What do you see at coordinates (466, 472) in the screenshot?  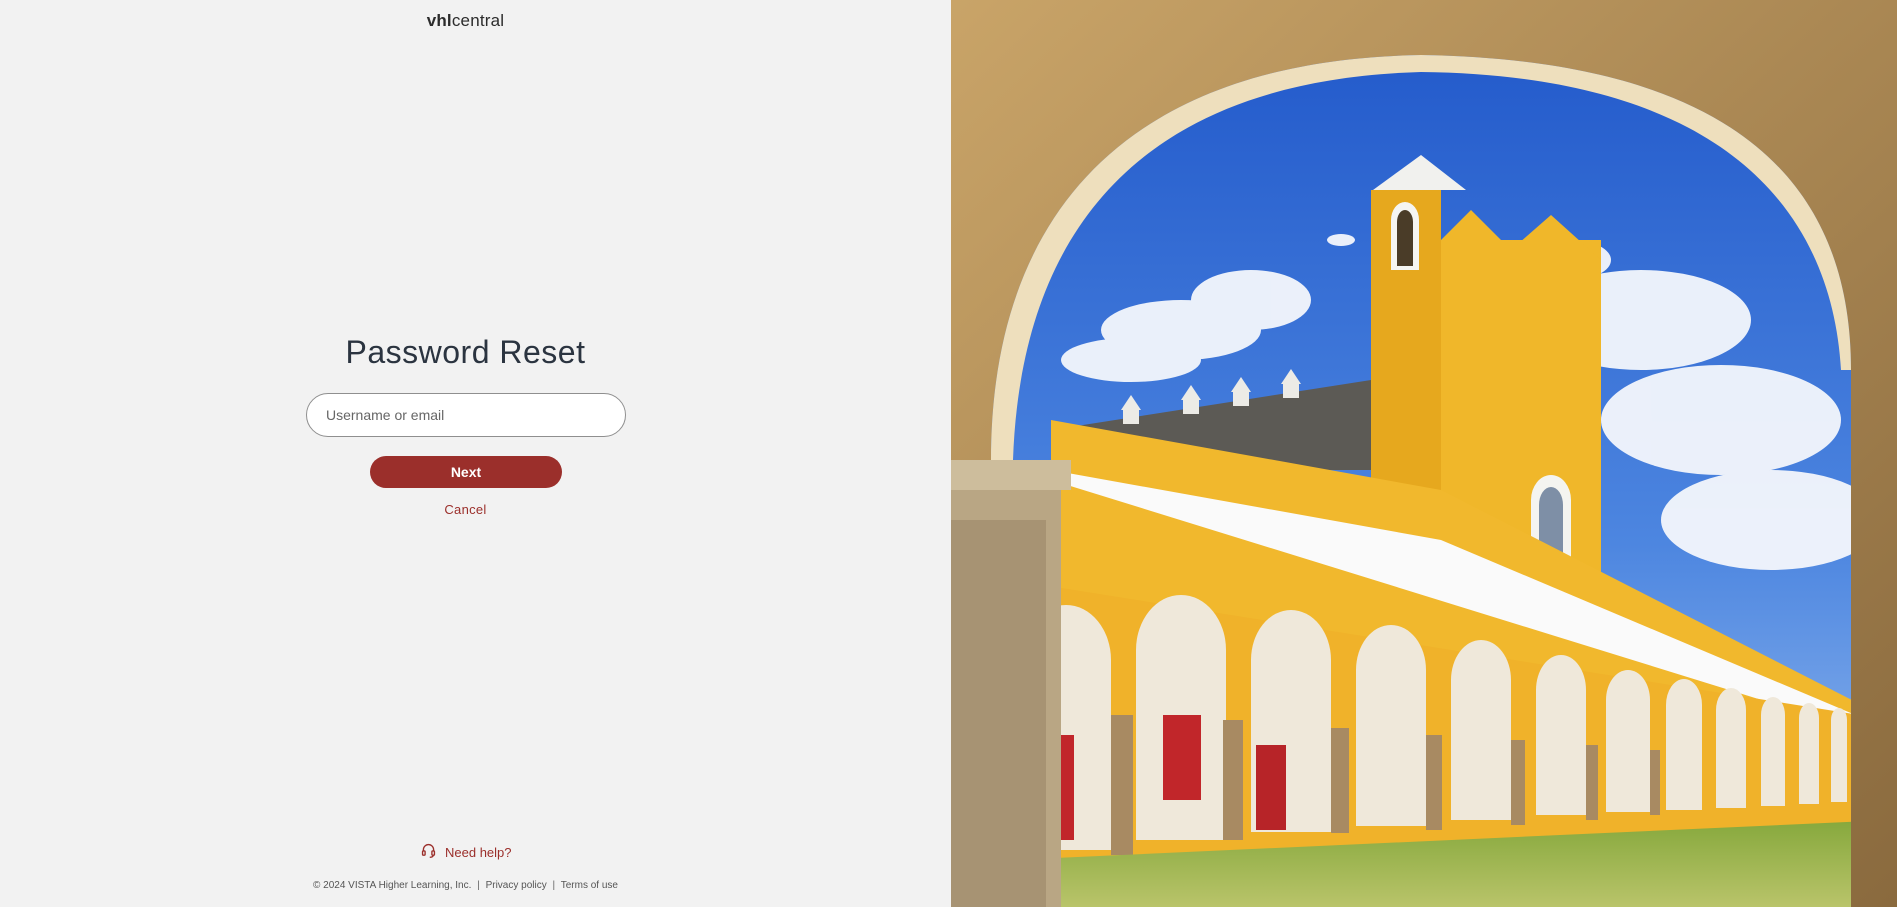 I see `next-button: Next` at bounding box center [466, 472].